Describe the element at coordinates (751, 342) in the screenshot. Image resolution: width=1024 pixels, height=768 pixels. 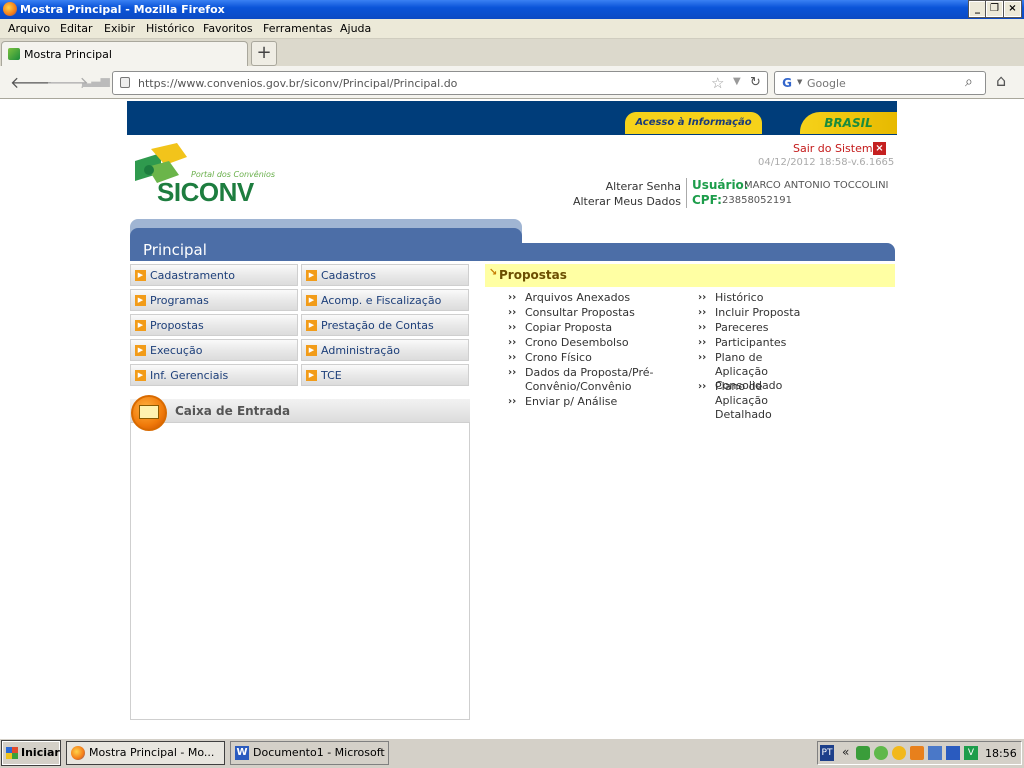
I see `link-label: Participantes` at that location.